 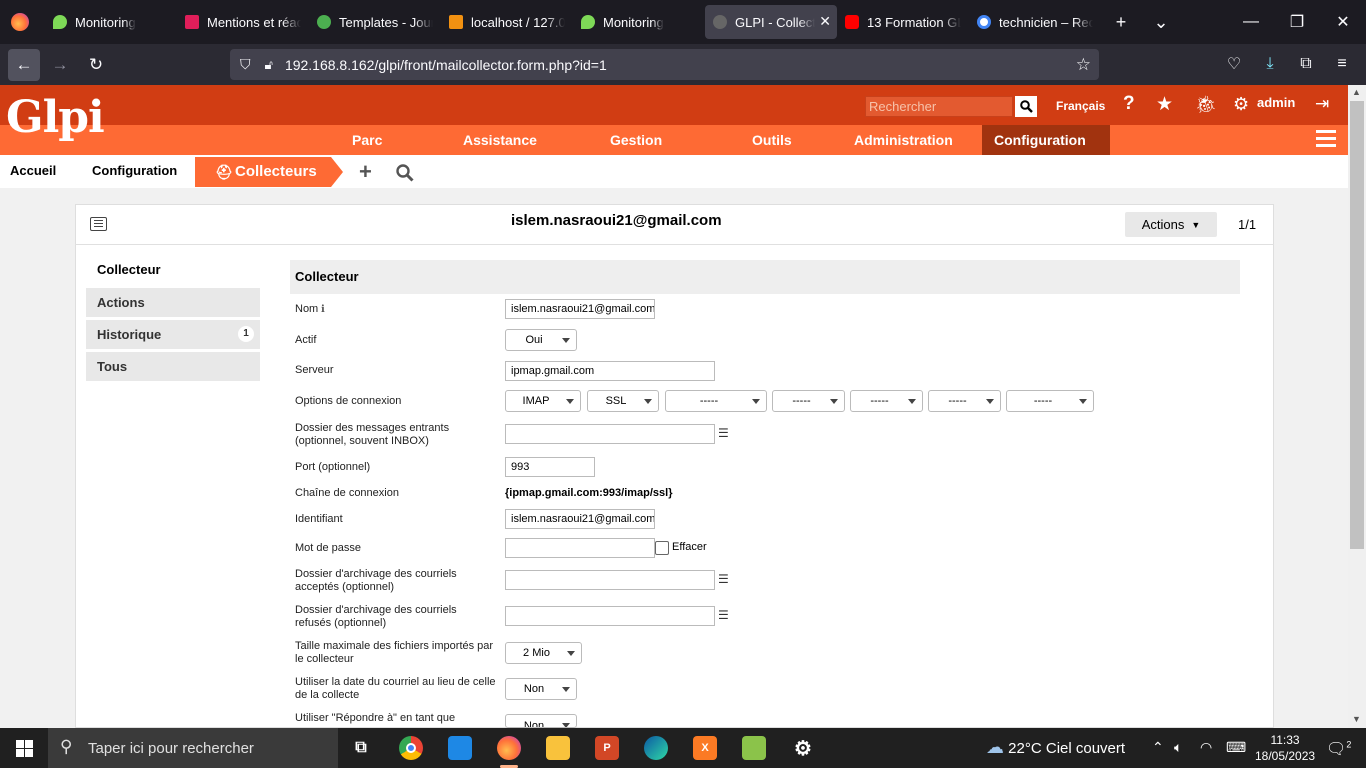 What do you see at coordinates (1241, 104) in the screenshot?
I see `gear-icon: ⚙` at bounding box center [1241, 104].